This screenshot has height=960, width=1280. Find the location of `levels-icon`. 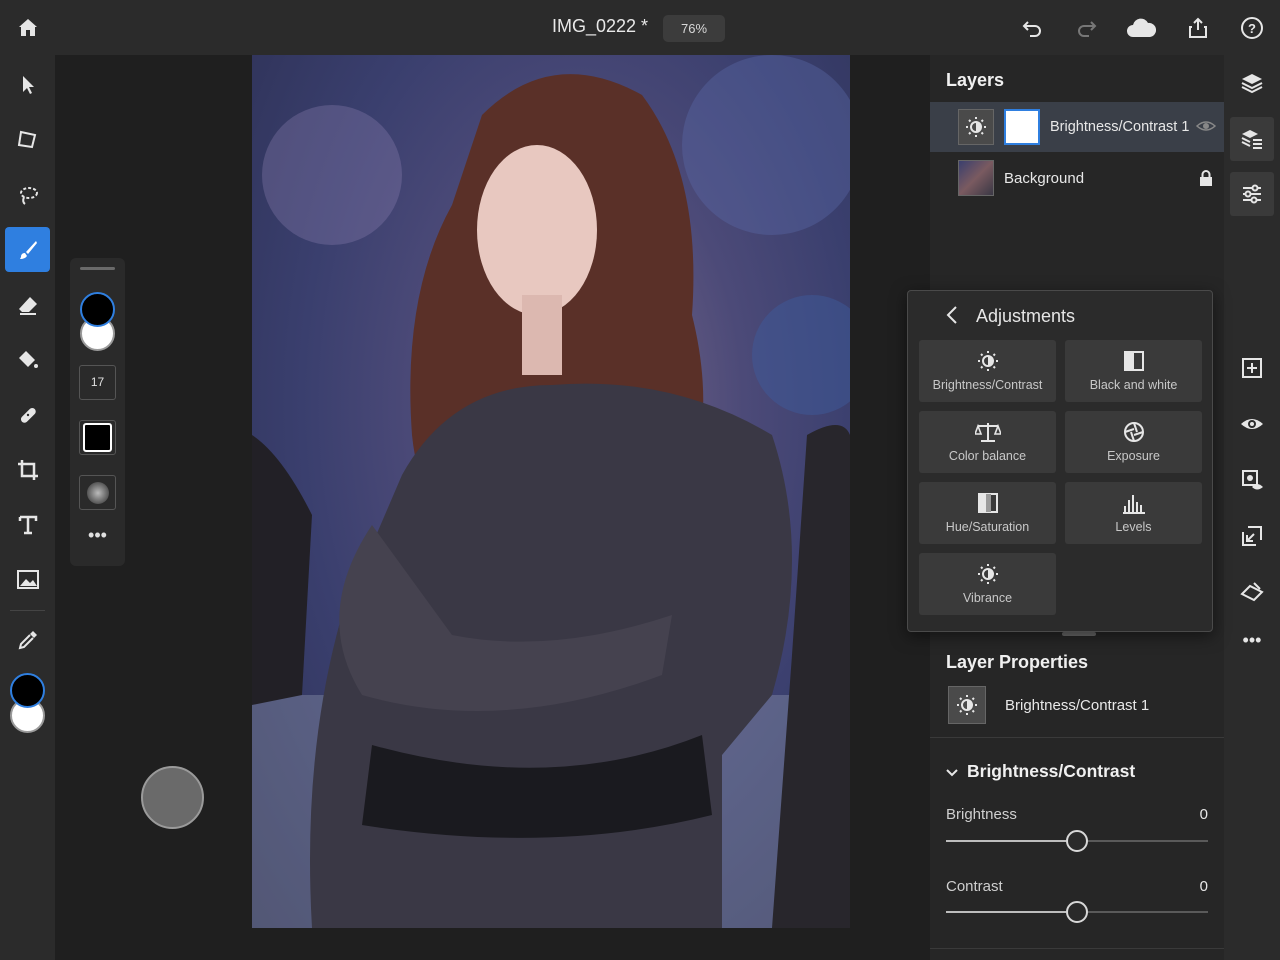

levels-icon is located at coordinates (1133, 504).